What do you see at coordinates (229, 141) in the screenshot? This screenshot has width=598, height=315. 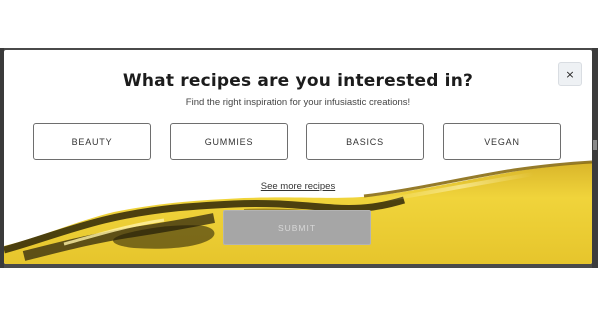 I see `option-gummies-button: GUMMIES` at bounding box center [229, 141].